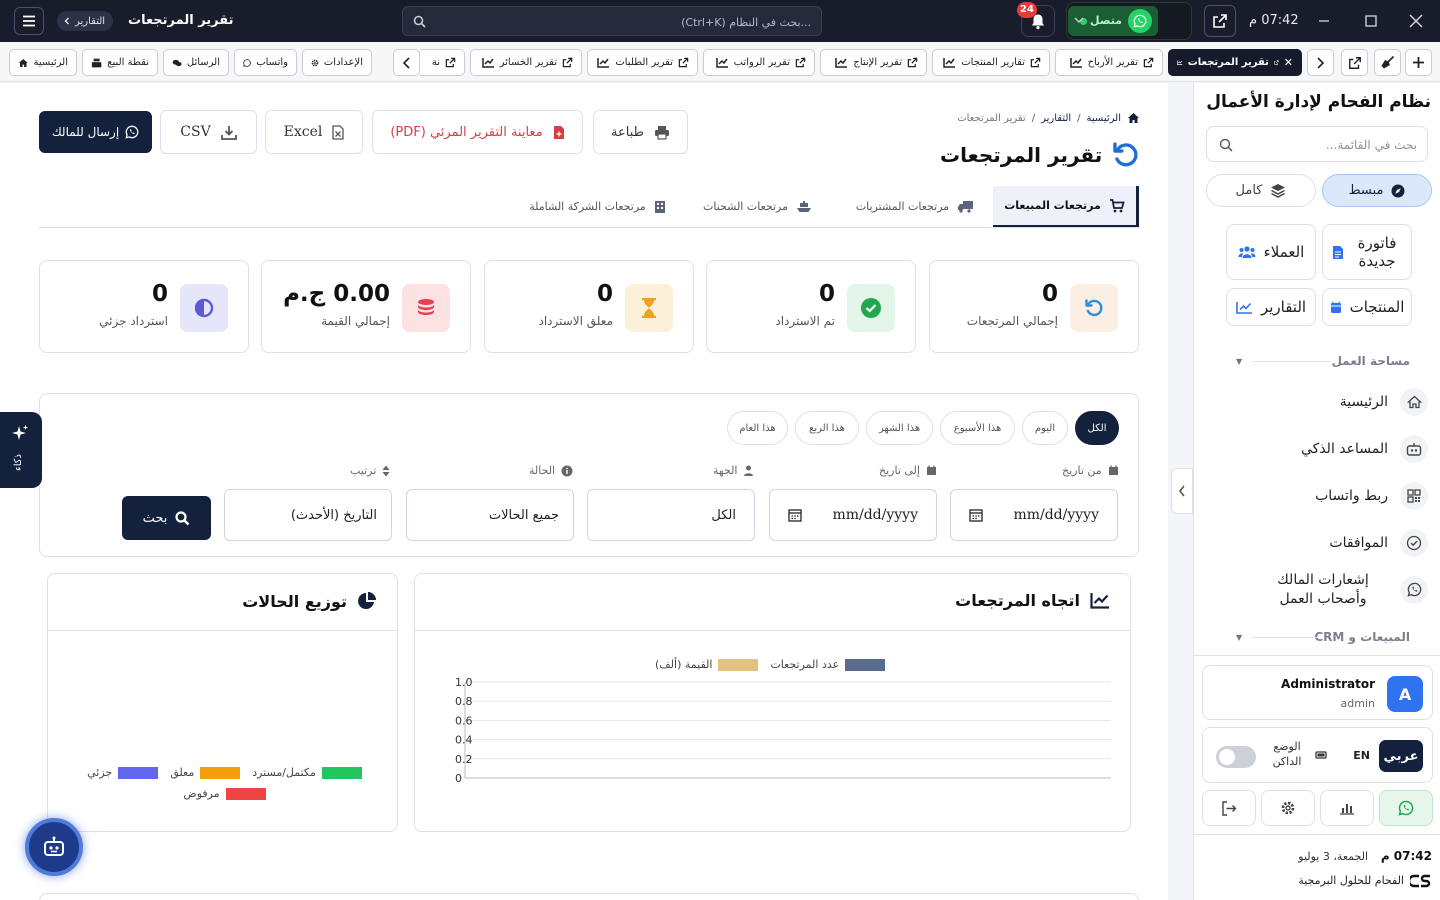 The height and width of the screenshot is (900, 1440). What do you see at coordinates (1321, 755) in the screenshot?
I see `moon-icon` at bounding box center [1321, 755].